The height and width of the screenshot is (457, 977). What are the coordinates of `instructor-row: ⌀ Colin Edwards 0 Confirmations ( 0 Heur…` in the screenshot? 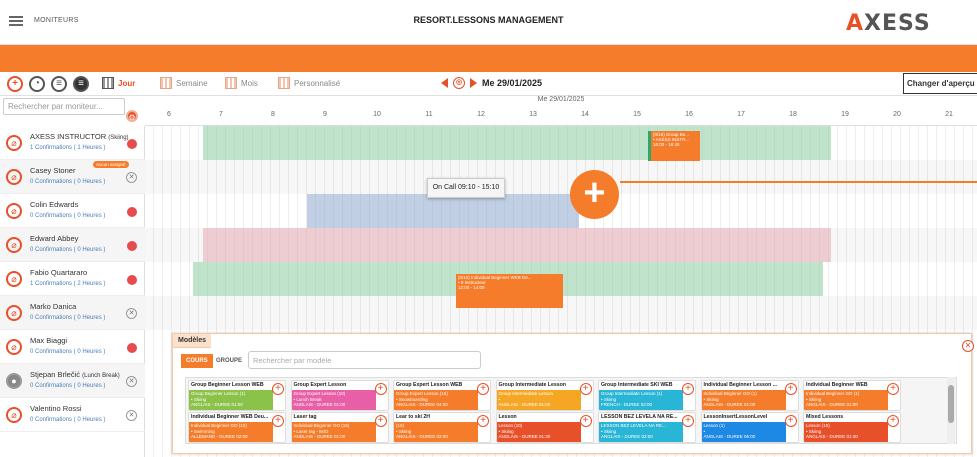 It's located at (72, 211).